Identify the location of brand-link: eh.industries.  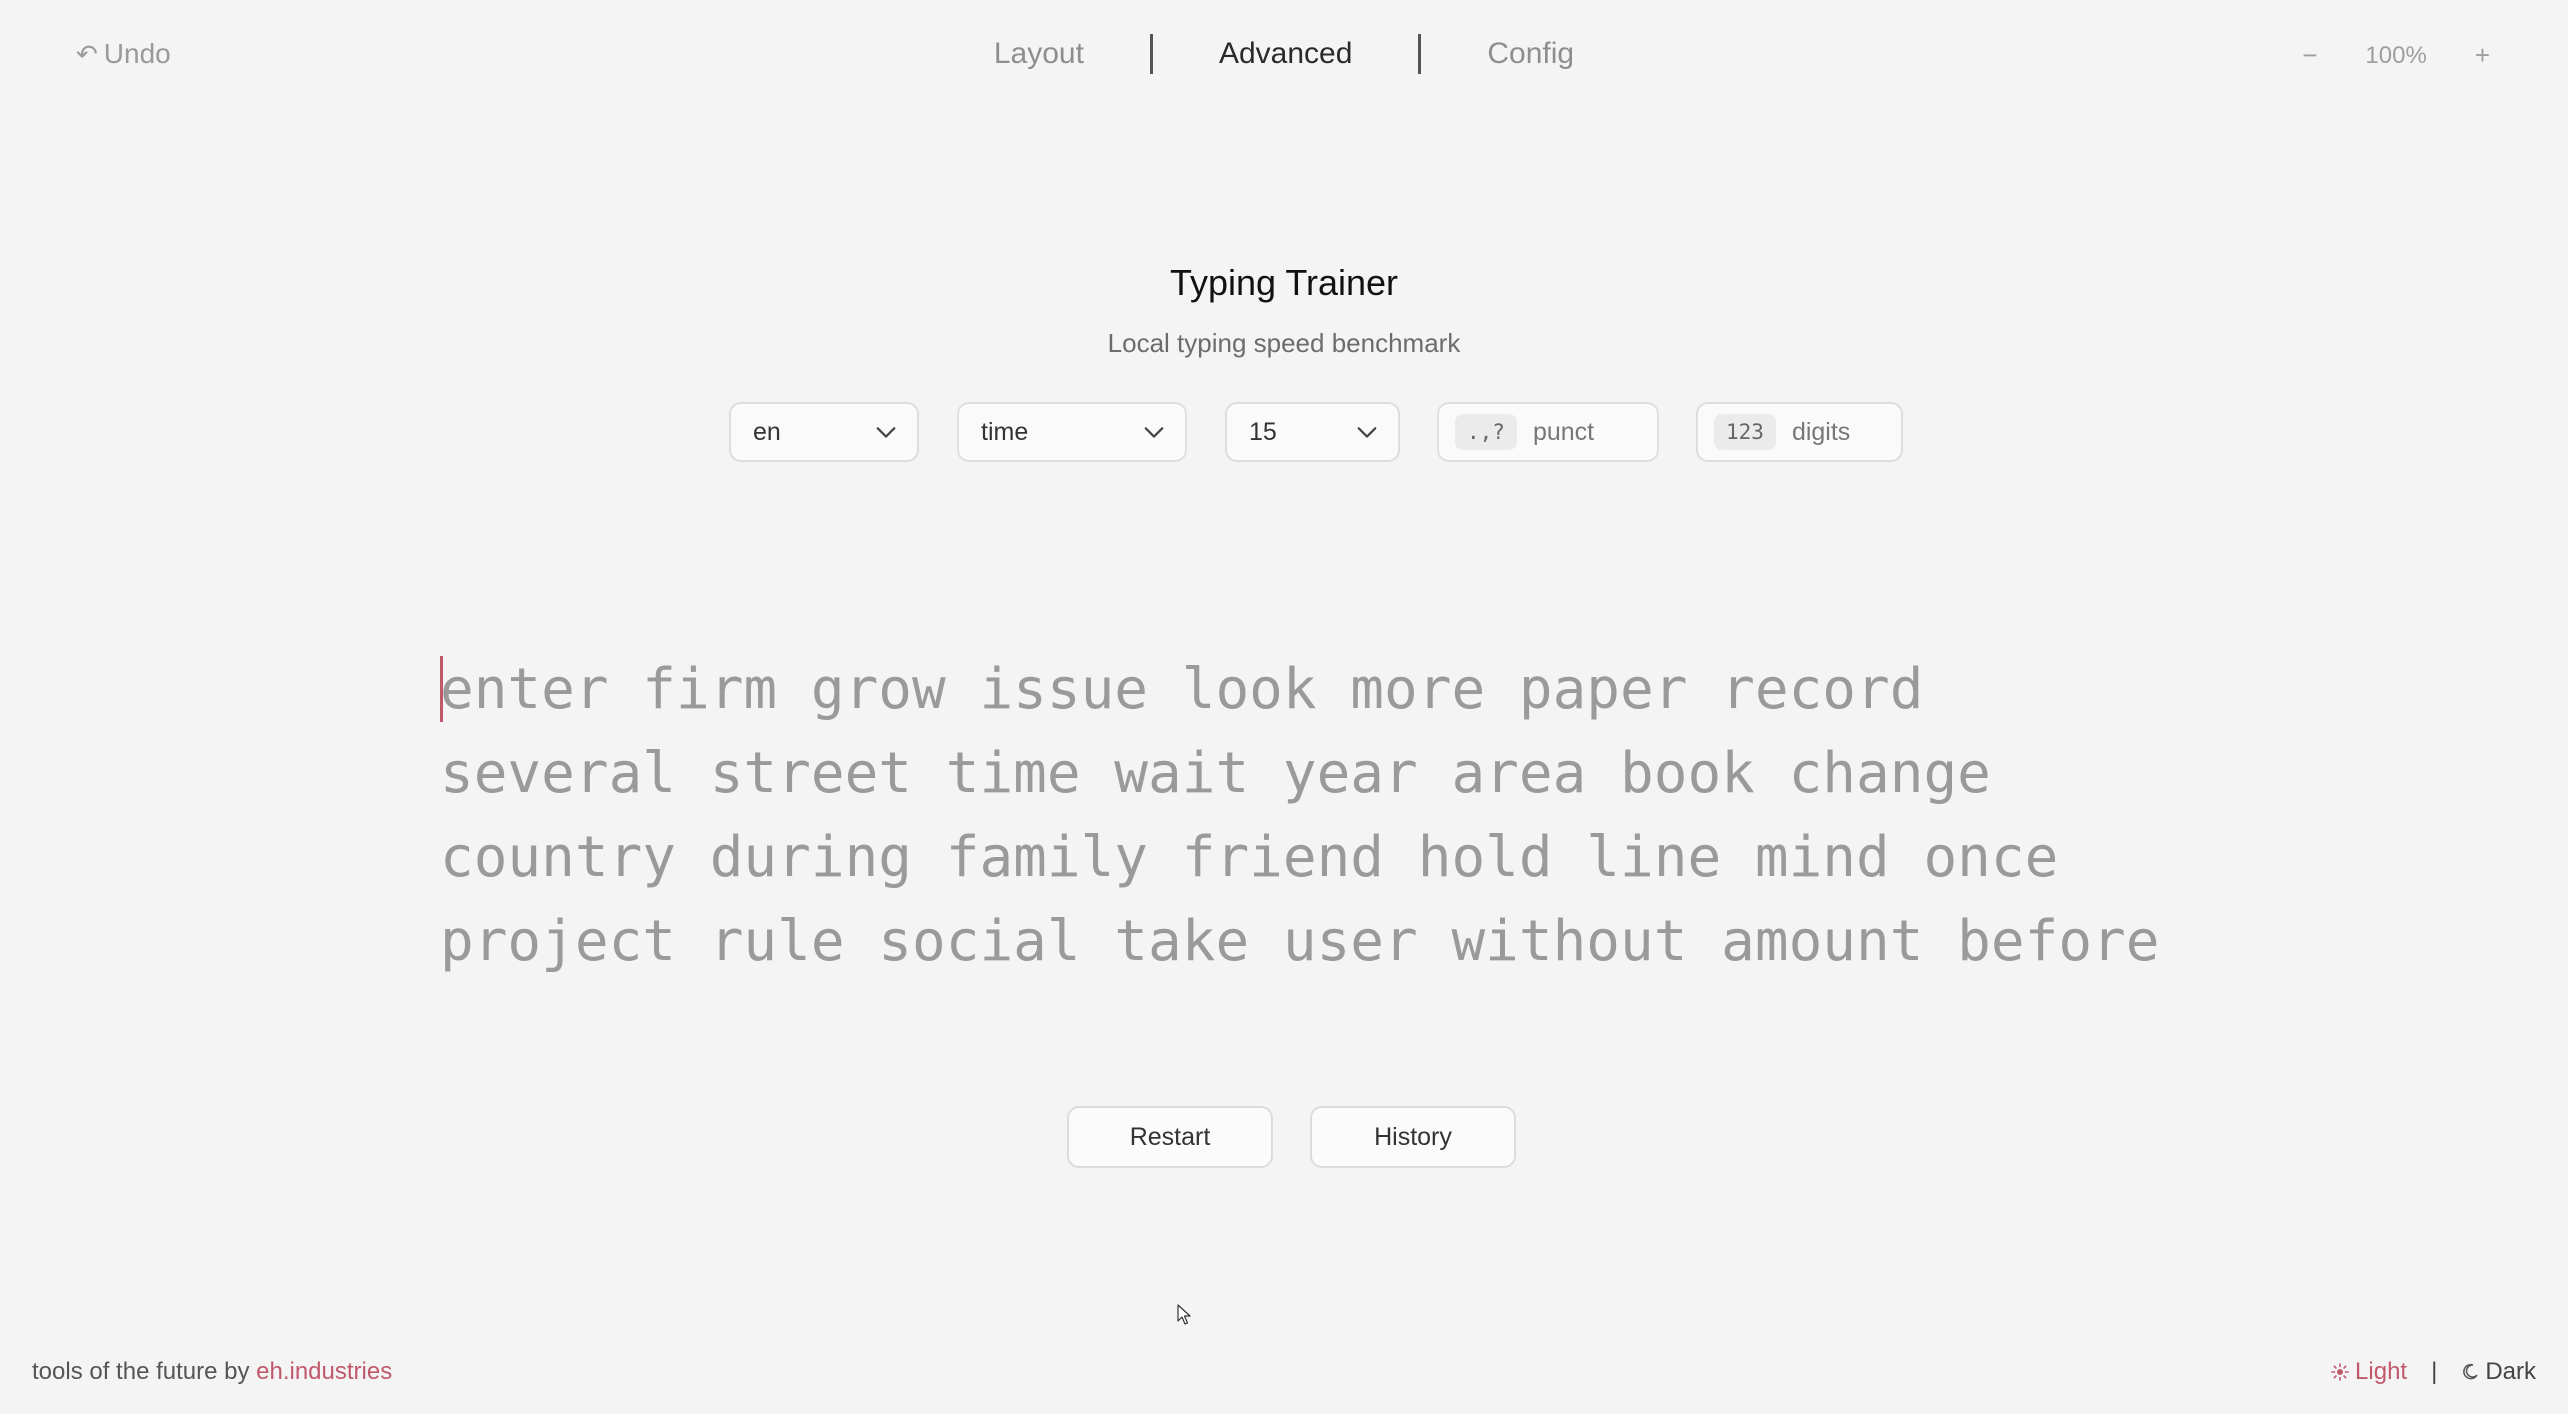
(324, 1371).